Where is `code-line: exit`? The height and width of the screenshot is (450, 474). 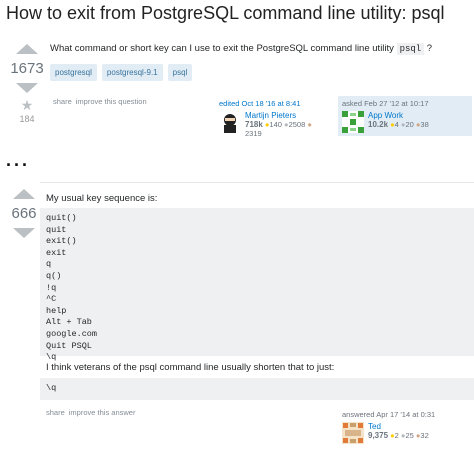 code-line: exit is located at coordinates (56, 252).